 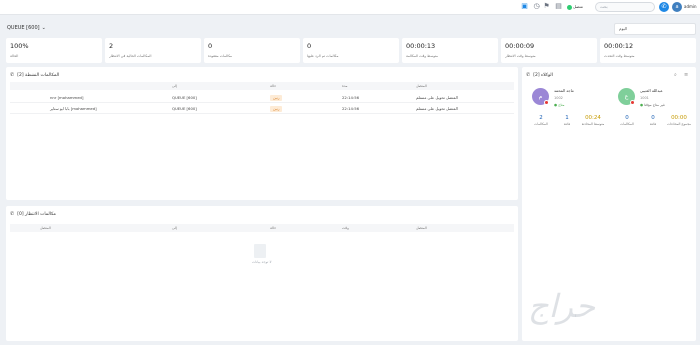 I want to click on agent-stat: 0 فائتة, so click(x=653, y=121).